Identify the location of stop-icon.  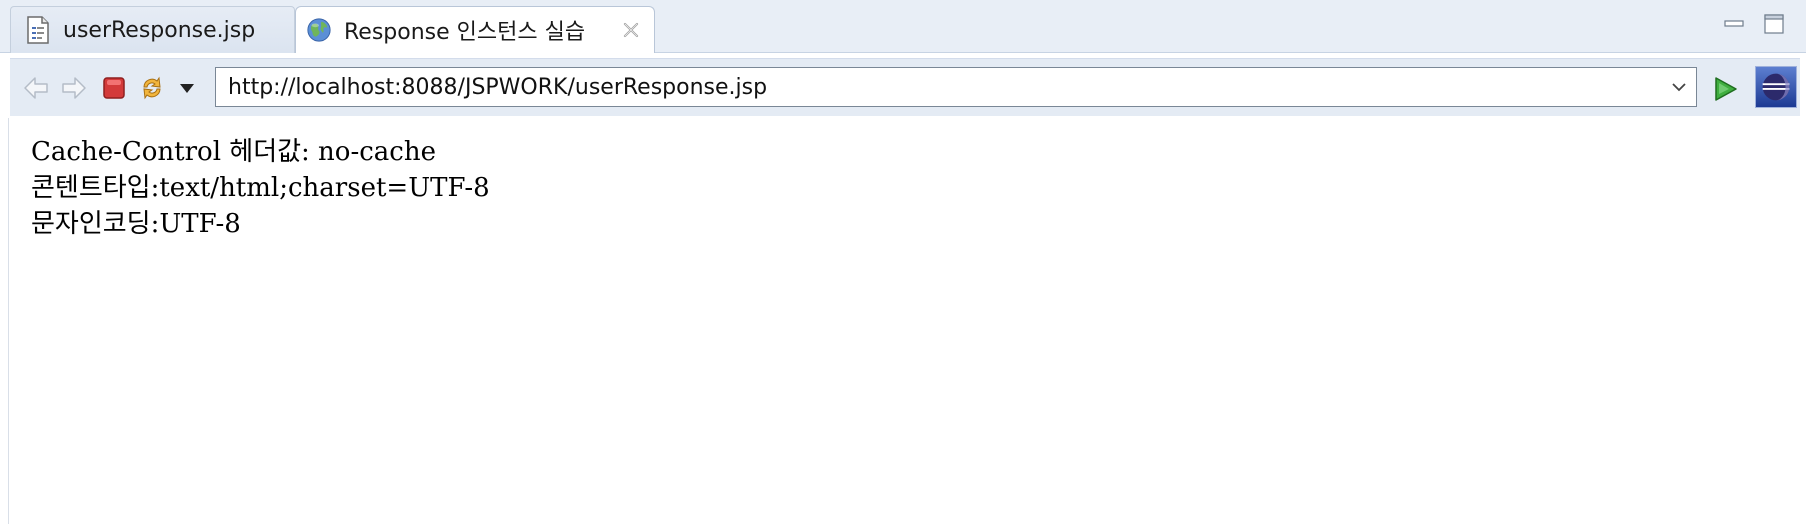
(114, 88).